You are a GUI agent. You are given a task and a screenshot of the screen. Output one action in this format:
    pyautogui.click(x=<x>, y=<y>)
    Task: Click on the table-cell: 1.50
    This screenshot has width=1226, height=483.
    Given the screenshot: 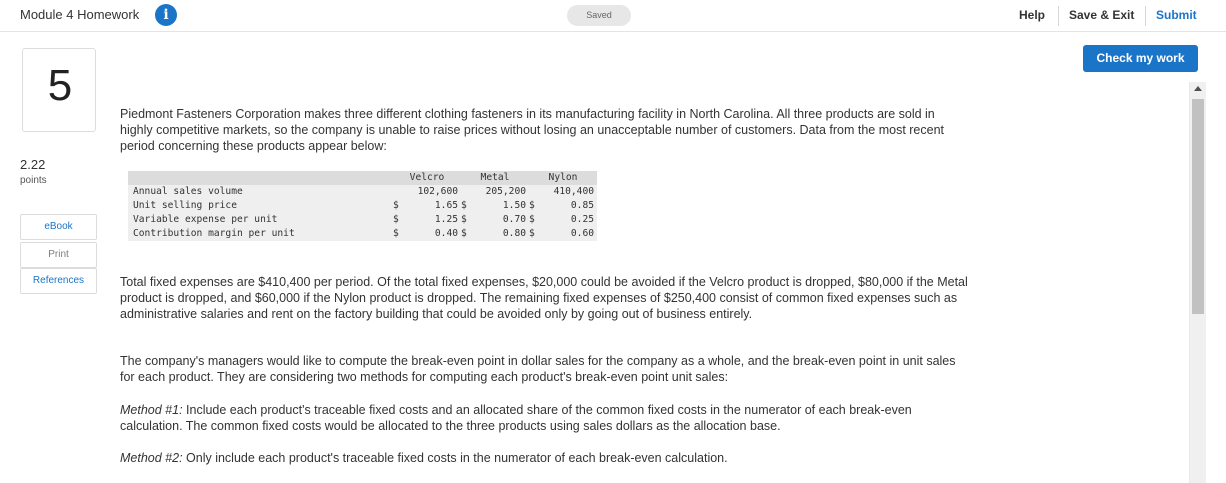 What is the action you would take?
    pyautogui.click(x=502, y=206)
    